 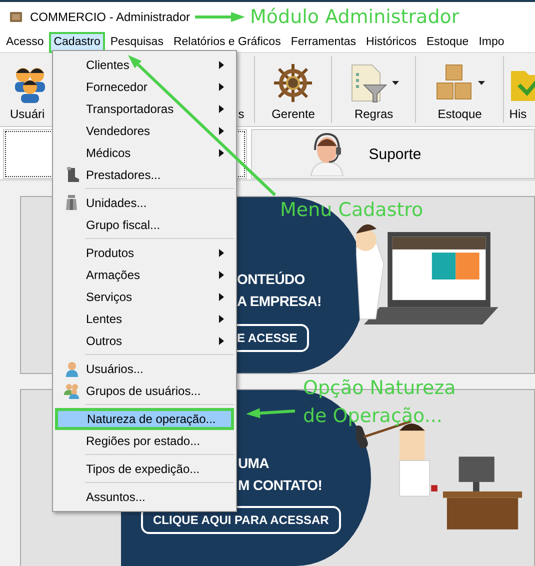 I want to click on banner-text: A EMPRESA!, so click(x=279, y=301).